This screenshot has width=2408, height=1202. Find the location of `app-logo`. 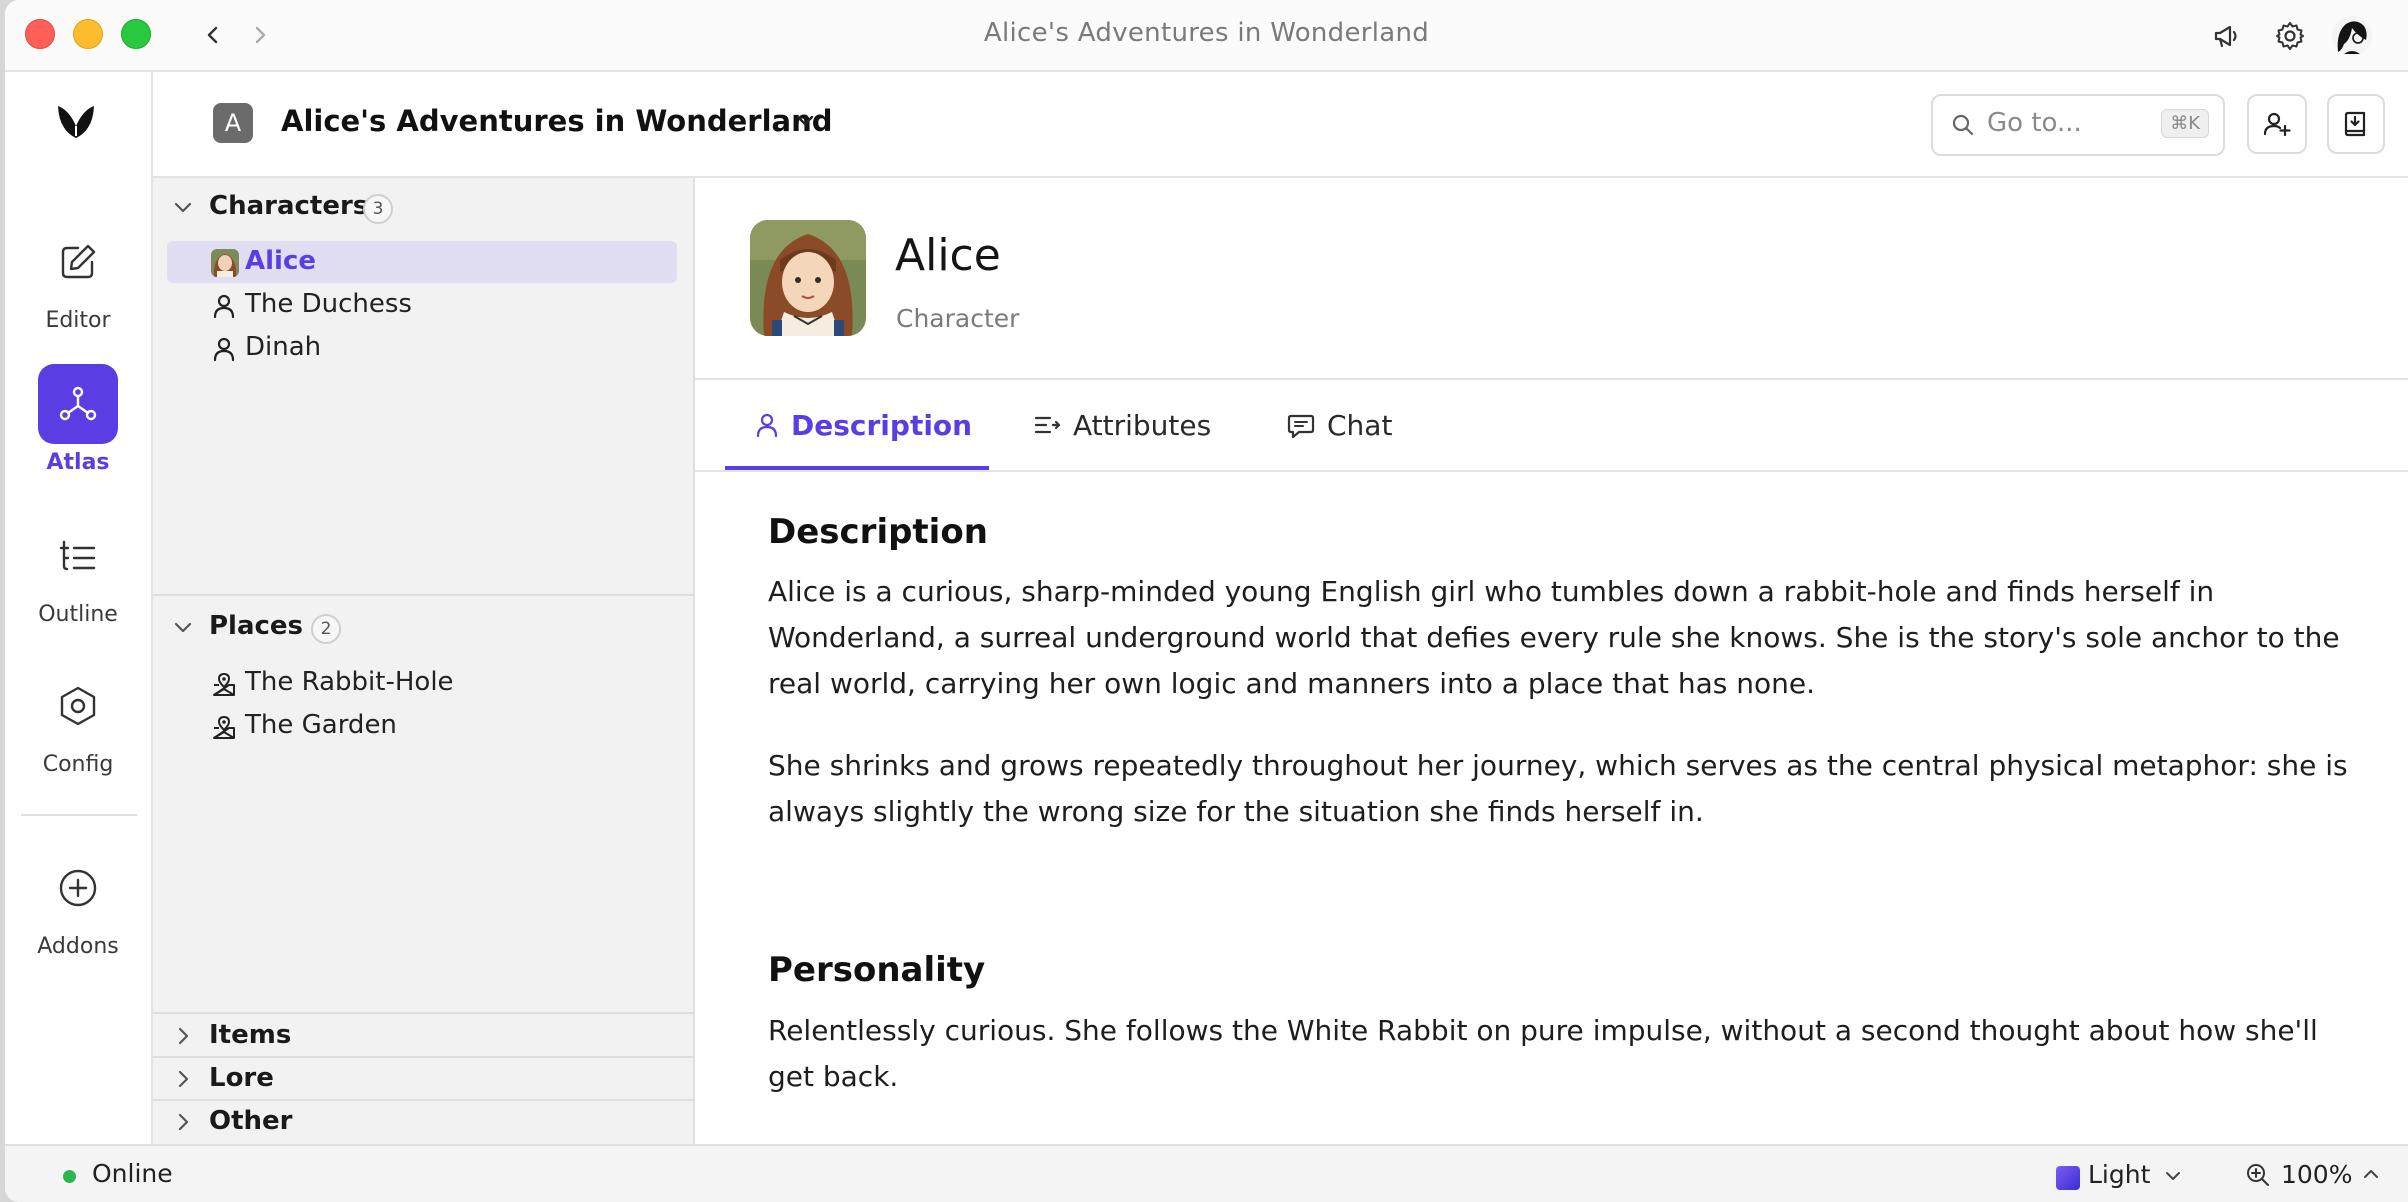

app-logo is located at coordinates (76, 123).